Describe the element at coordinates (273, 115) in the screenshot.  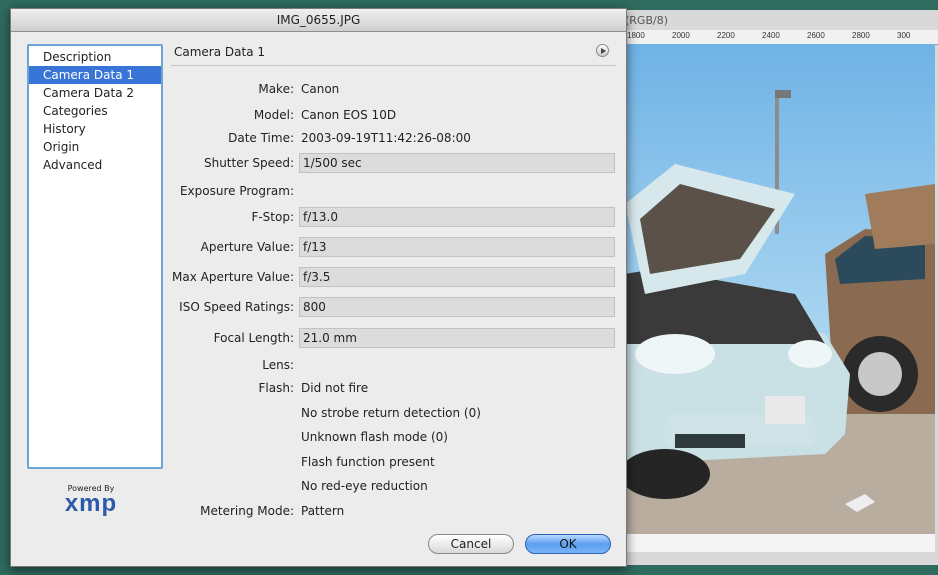
I see `model-label: Model:` at that location.